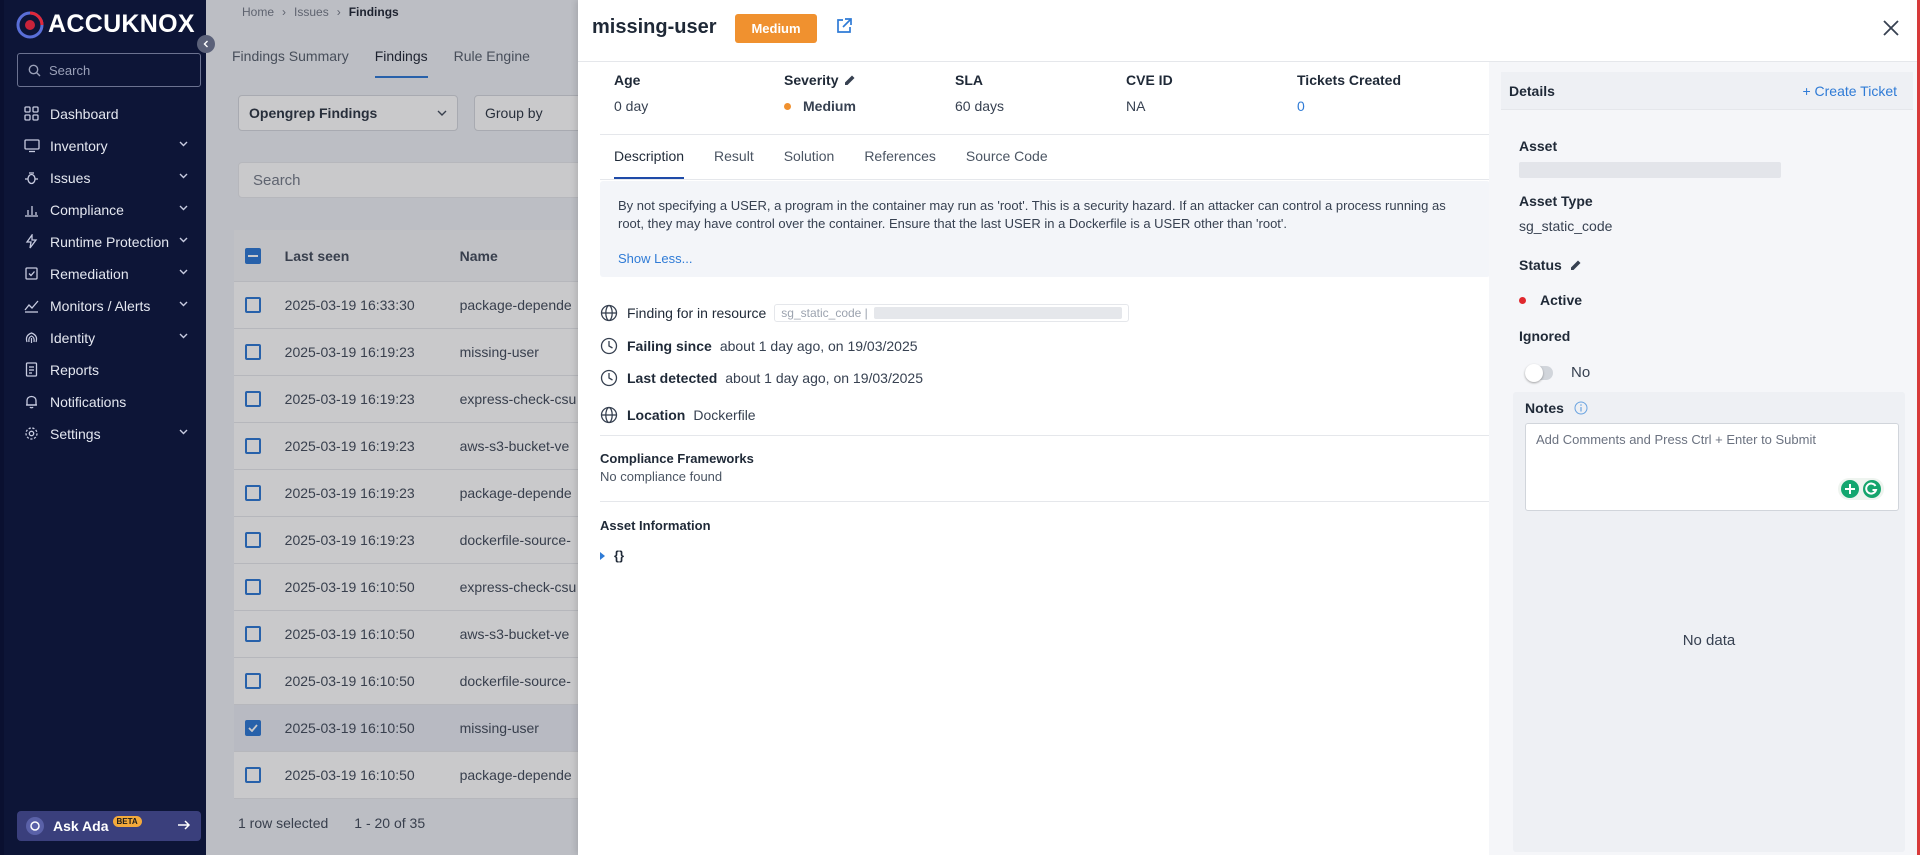  What do you see at coordinates (1349, 93) in the screenshot?
I see `meta-tickets: Tickets Created 0` at bounding box center [1349, 93].